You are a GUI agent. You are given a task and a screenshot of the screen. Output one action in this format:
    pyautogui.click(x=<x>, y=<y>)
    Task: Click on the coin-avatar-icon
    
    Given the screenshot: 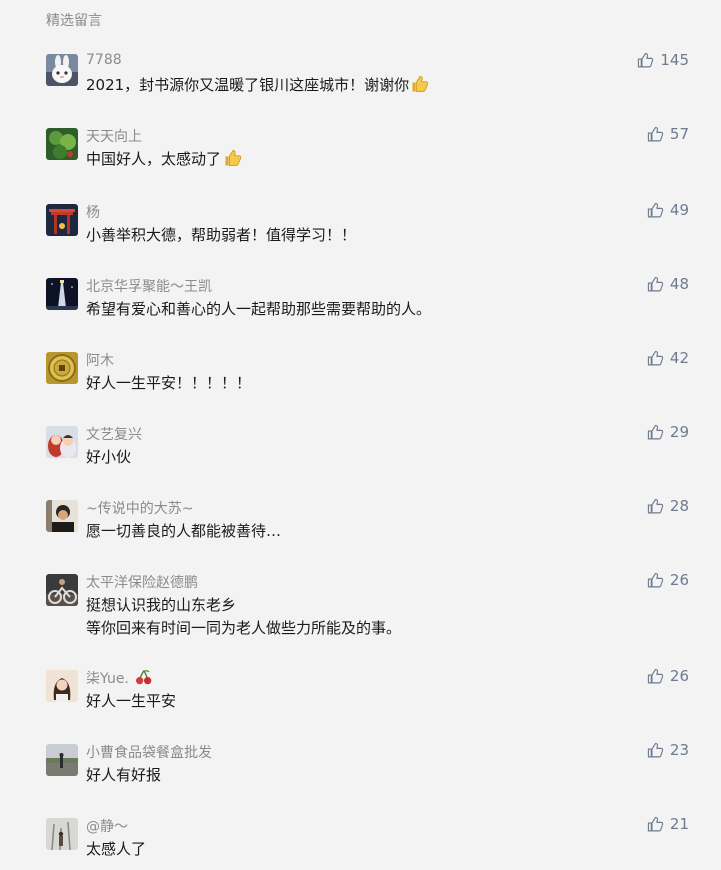 What is the action you would take?
    pyautogui.click(x=62, y=368)
    